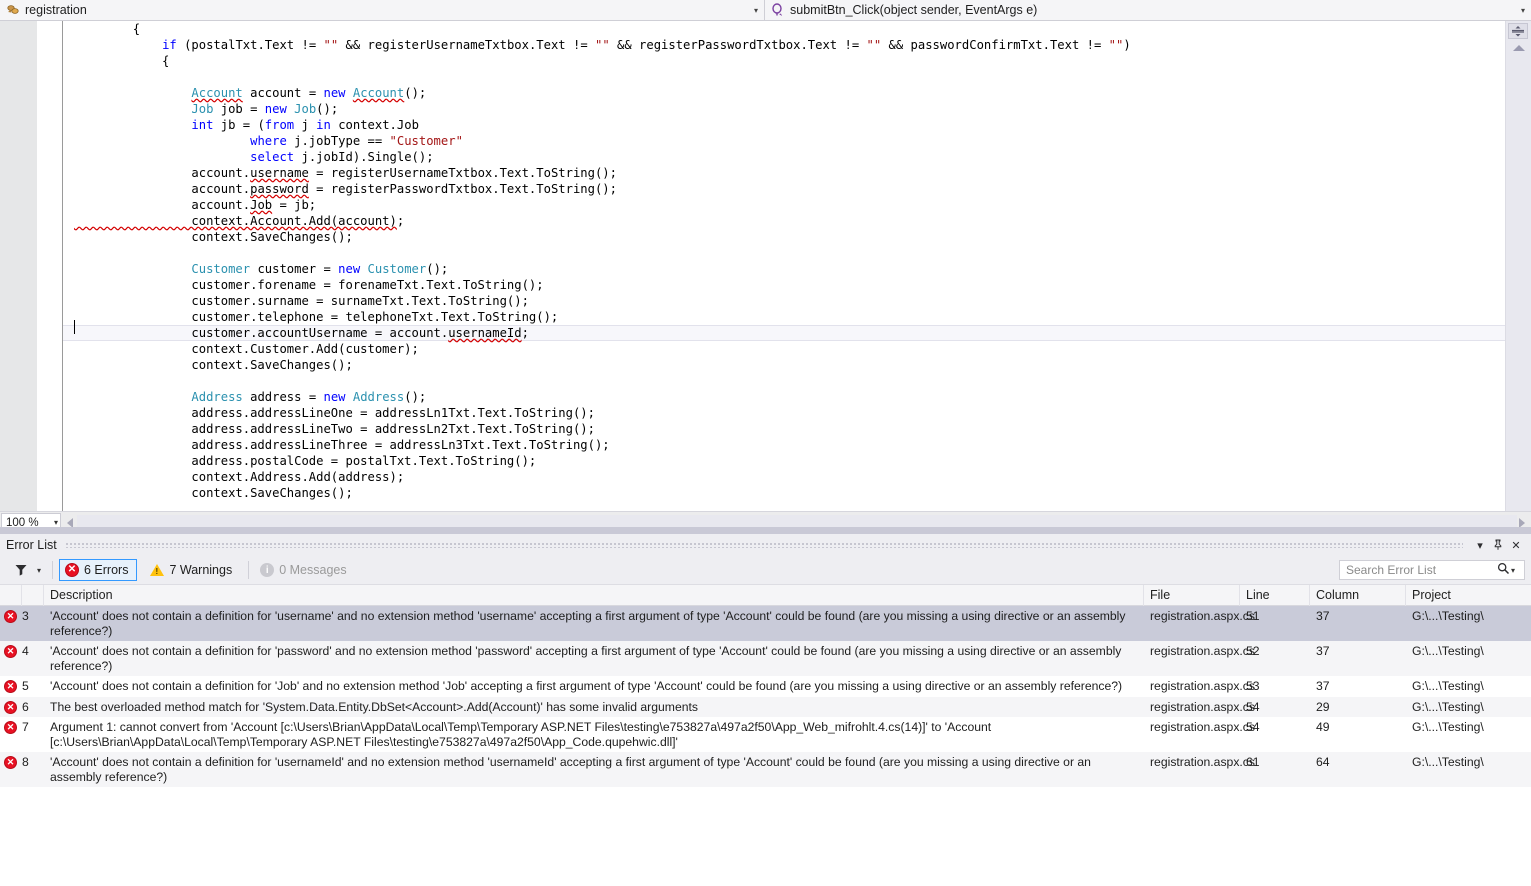 This screenshot has width=1531, height=886. I want to click on error-column: 64, so click(1323, 762).